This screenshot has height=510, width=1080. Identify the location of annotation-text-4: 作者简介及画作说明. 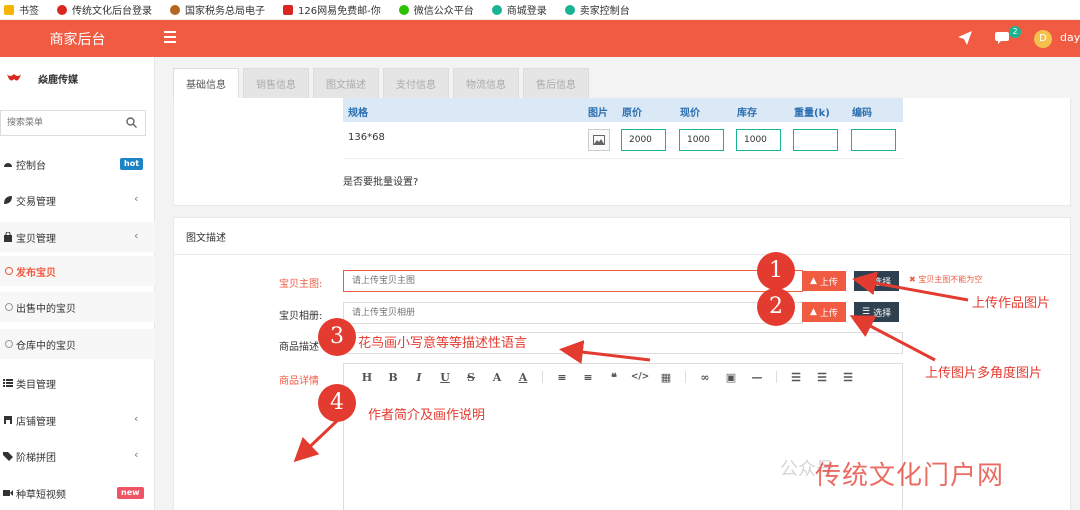
(427, 415).